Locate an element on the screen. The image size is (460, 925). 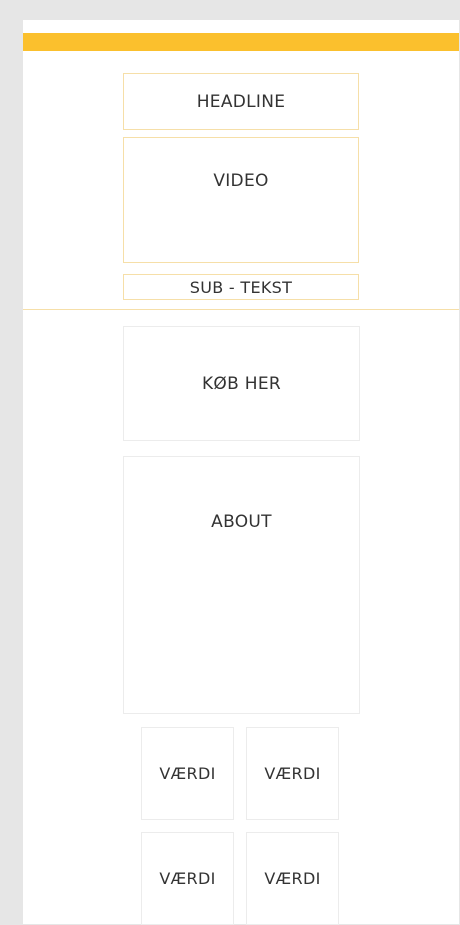
hero-divider is located at coordinates (241, 309).